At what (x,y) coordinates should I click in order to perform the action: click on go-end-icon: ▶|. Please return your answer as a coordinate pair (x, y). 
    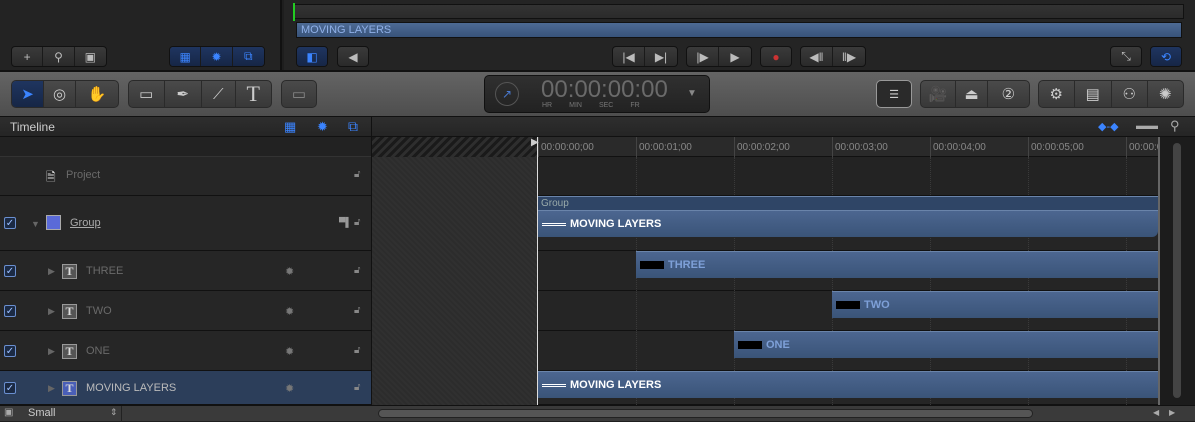
    Looking at the image, I should click on (661, 56).